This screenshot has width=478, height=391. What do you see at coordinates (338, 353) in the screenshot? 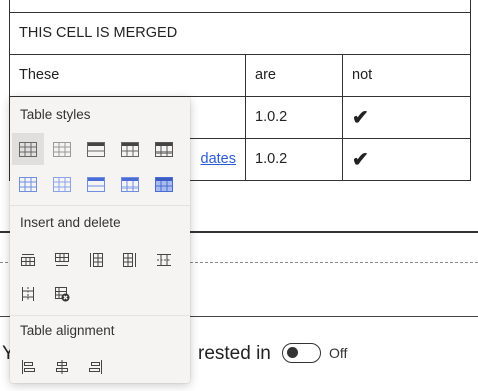
I see `toggle-state-label: Off` at bounding box center [338, 353].